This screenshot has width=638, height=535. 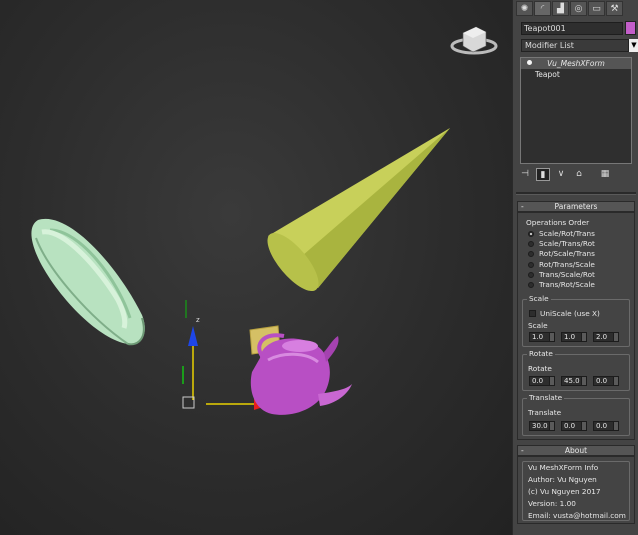 I want to click on rollout-title: Parameters, so click(x=576, y=206).